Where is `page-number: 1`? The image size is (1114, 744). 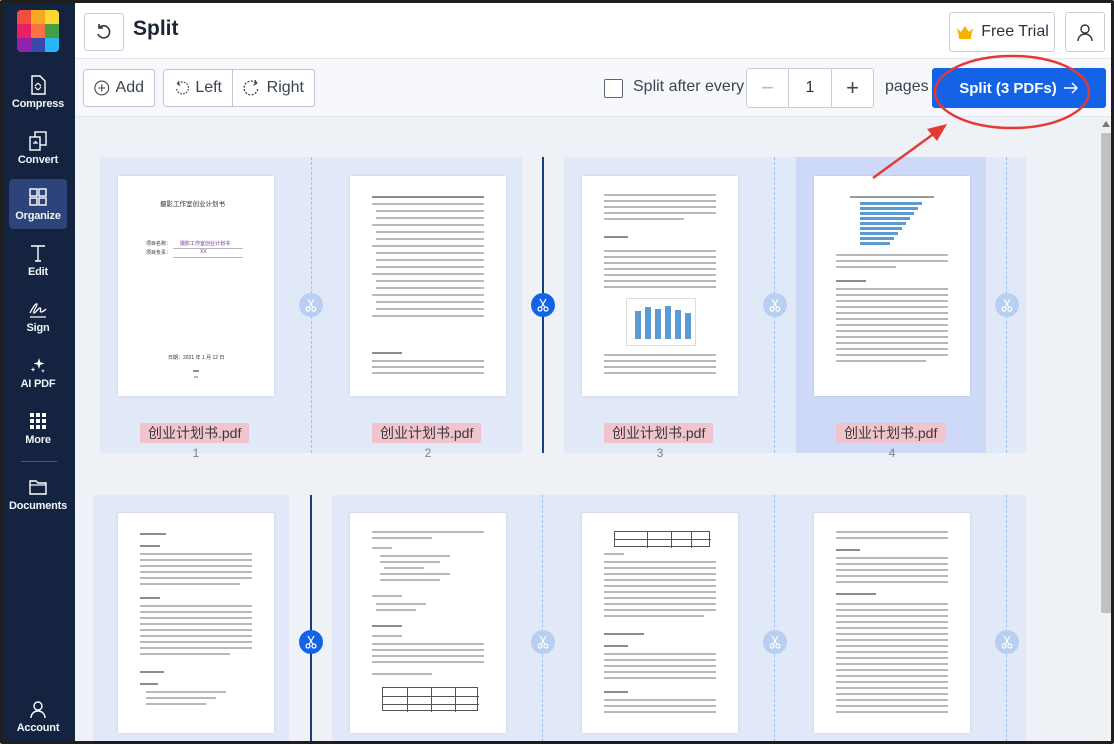
page-number: 1 is located at coordinates (196, 453).